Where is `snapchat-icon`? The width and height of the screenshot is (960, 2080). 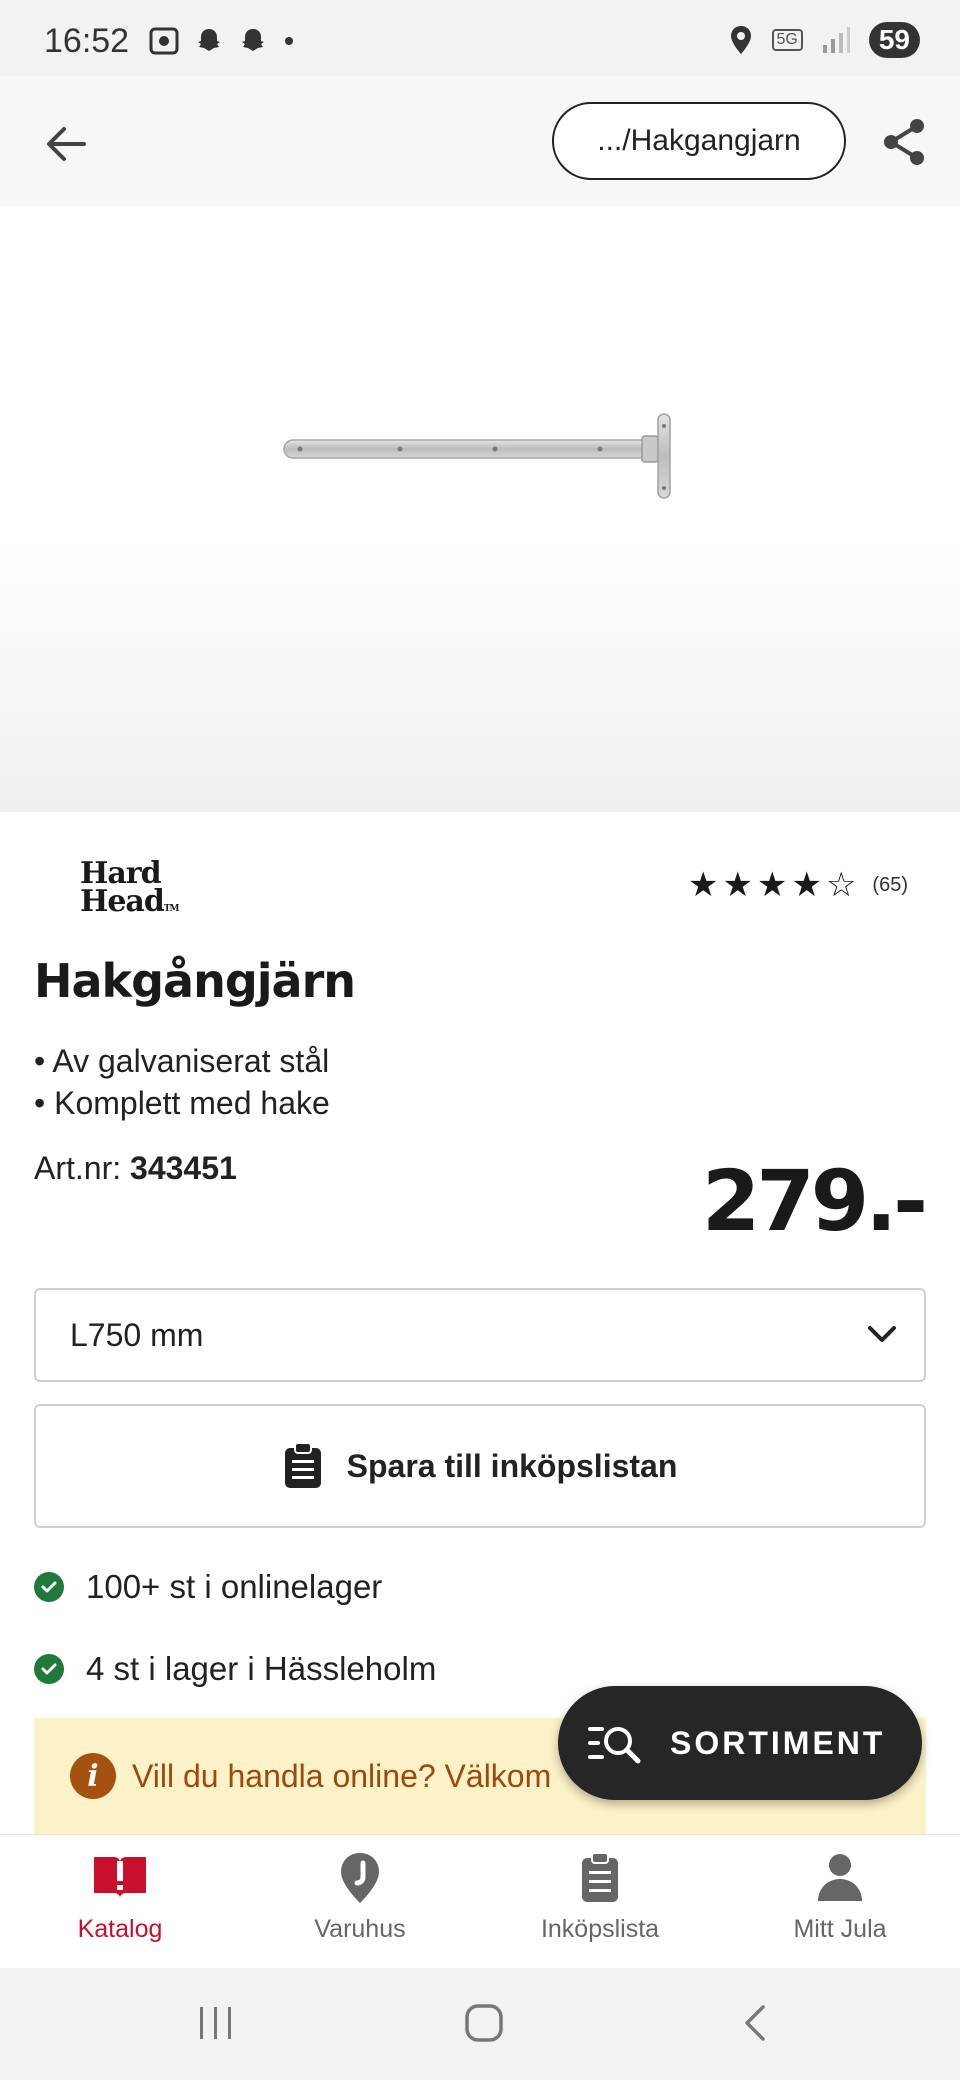
snapchat-icon is located at coordinates (209, 40).